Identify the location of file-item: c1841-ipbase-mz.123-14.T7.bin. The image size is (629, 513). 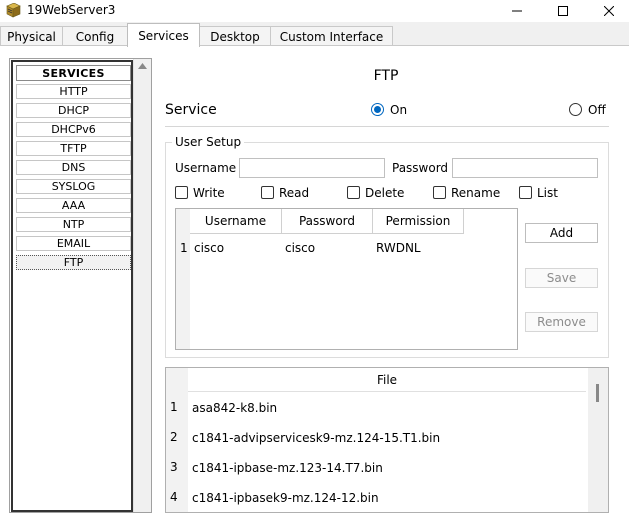
(287, 468).